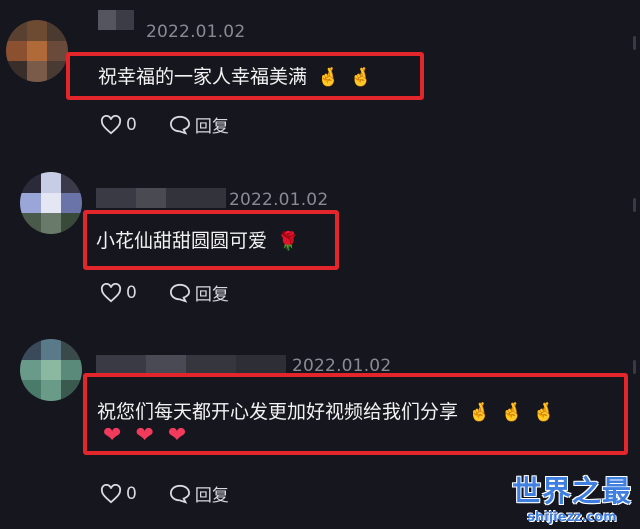 The height and width of the screenshot is (529, 640). Describe the element at coordinates (288, 241) in the screenshot. I see `rose-emoji: 🌹` at that location.